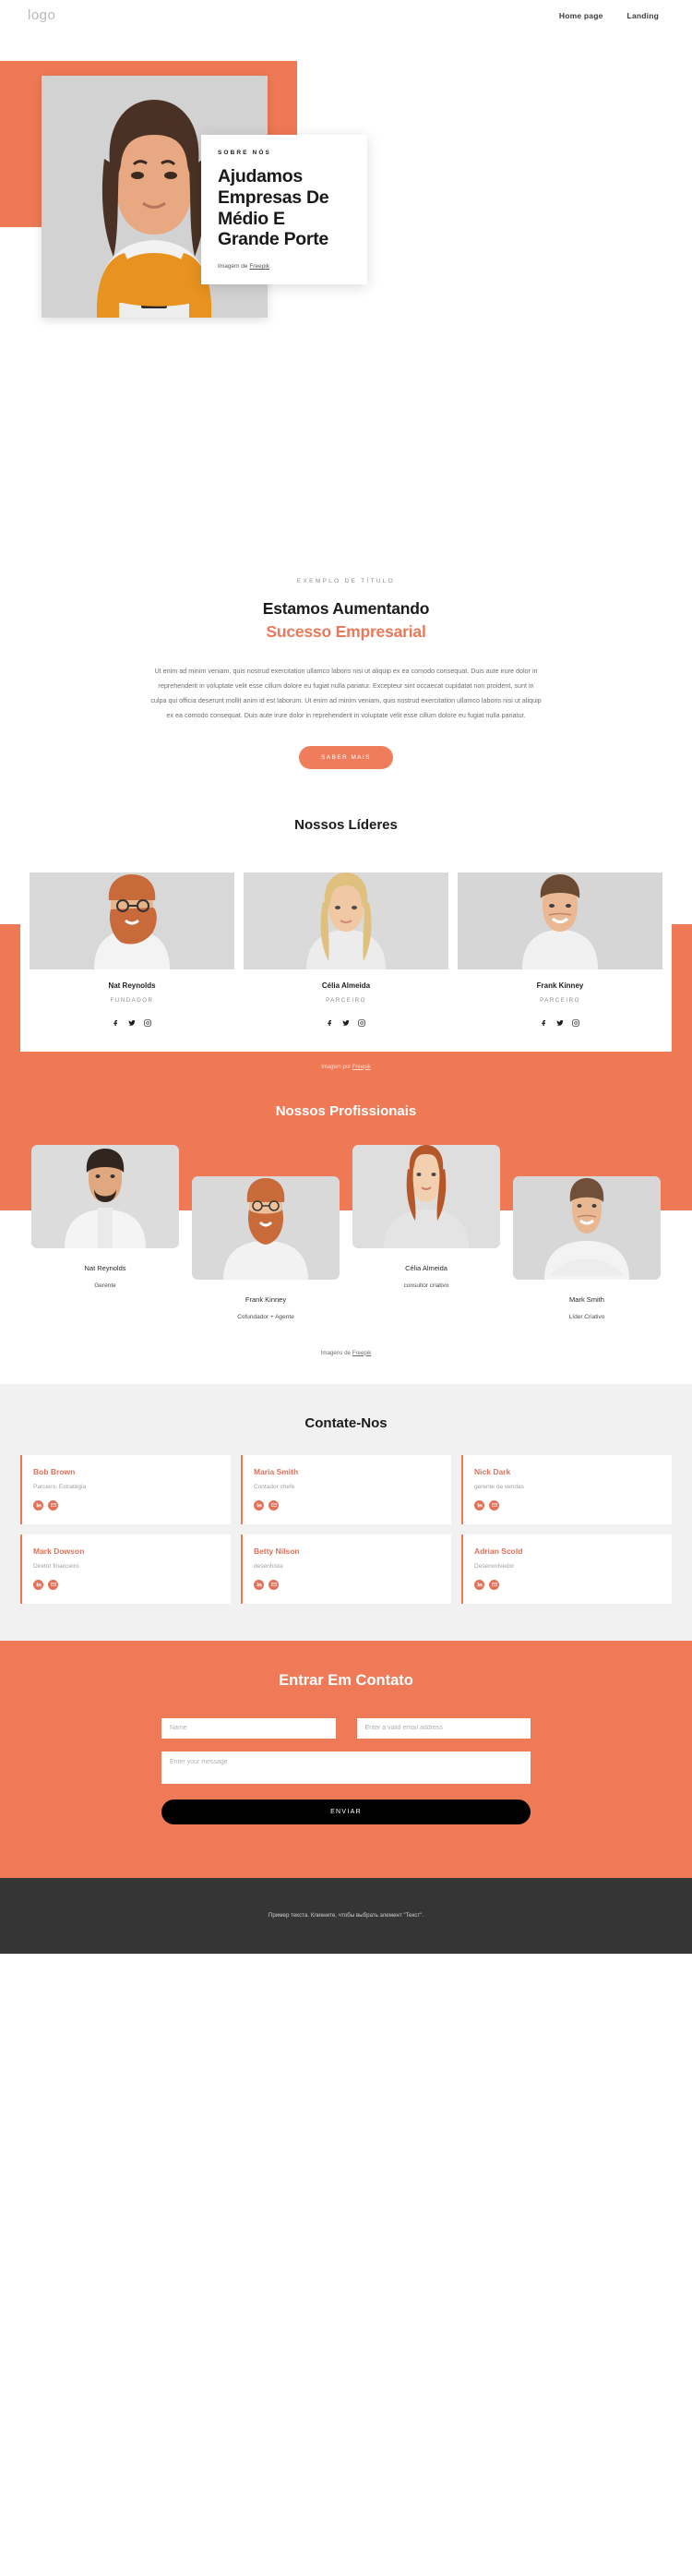  What do you see at coordinates (587, 1247) in the screenshot?
I see `professional-card: Mark Smith Líder Criativo` at bounding box center [587, 1247].